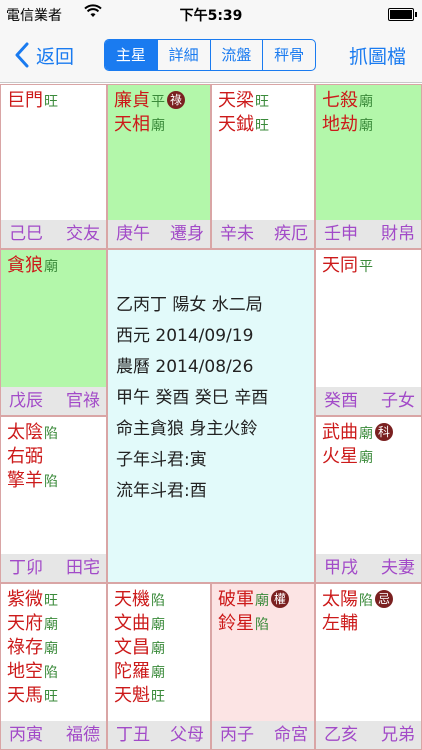 Image resolution: width=422 pixels, height=750 pixels. Describe the element at coordinates (53, 332) in the screenshot. I see `palace-cell: 貪狼廟 戊辰 官祿` at that location.